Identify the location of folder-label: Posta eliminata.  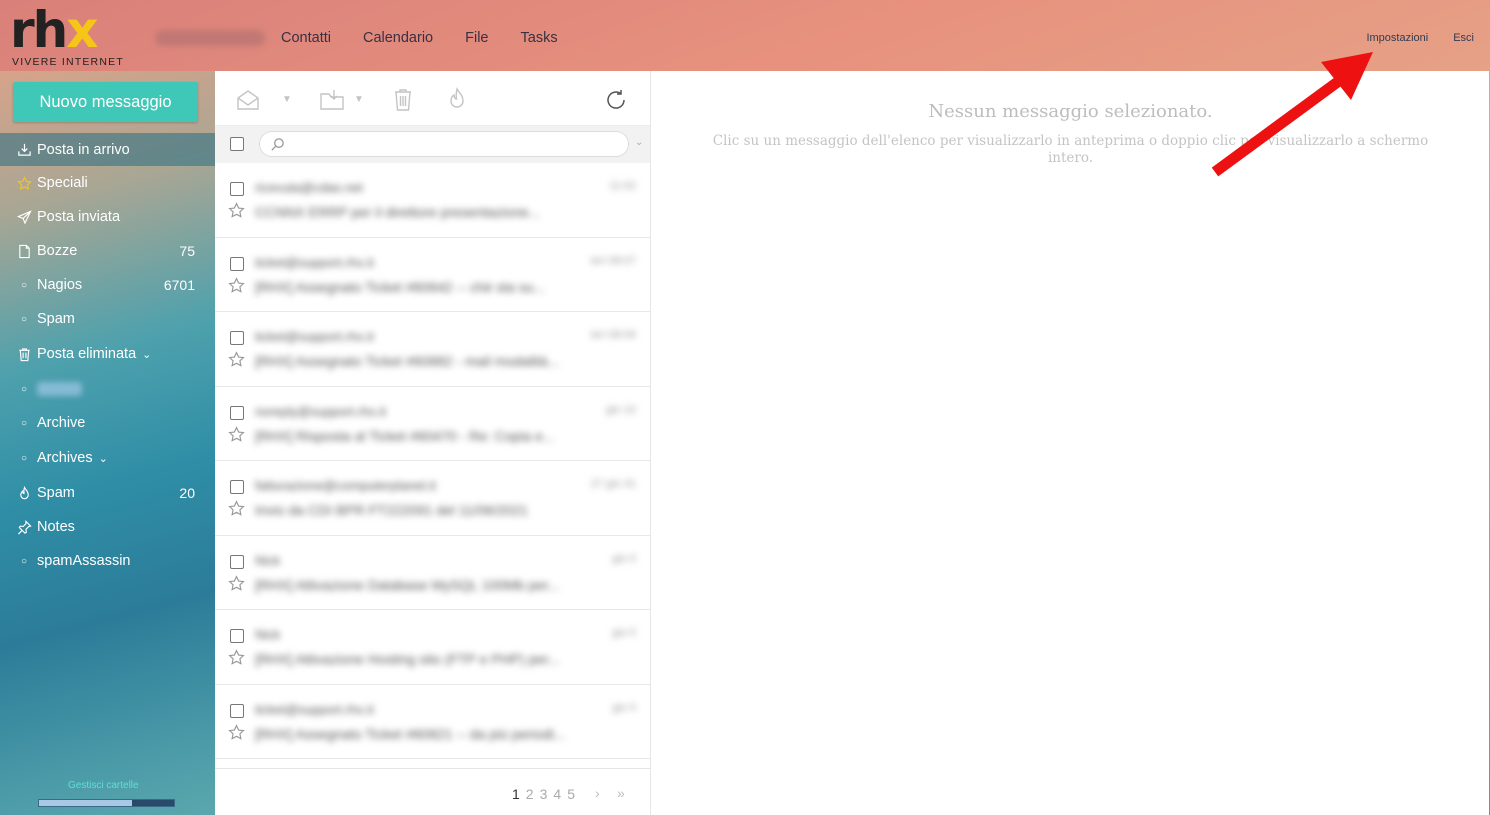
(87, 354).